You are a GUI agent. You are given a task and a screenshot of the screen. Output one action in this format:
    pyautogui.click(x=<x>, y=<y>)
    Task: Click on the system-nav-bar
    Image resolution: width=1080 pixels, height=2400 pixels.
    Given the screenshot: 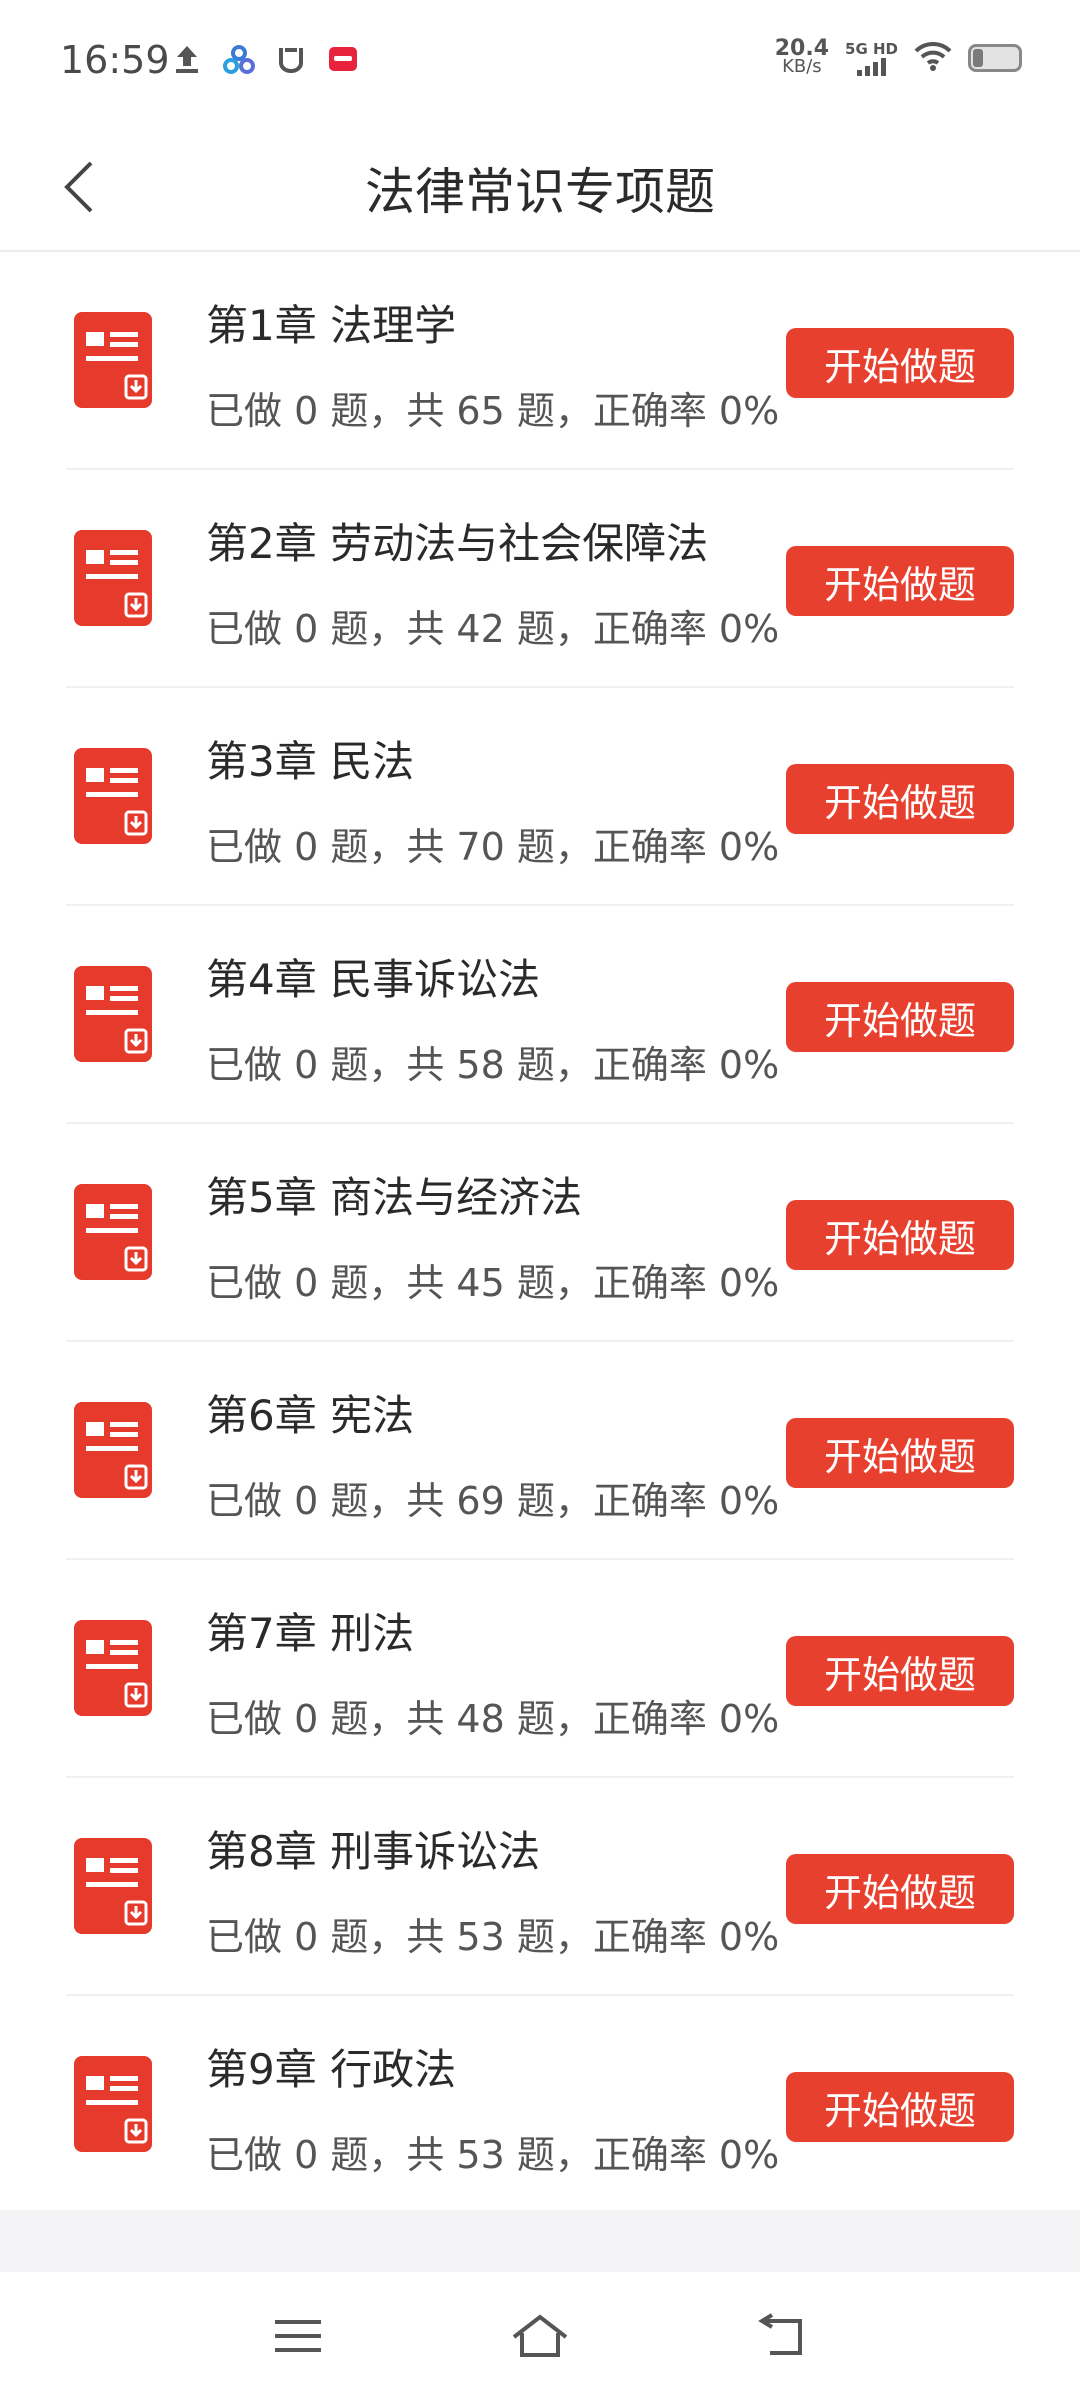 What is the action you would take?
    pyautogui.click(x=540, y=2336)
    